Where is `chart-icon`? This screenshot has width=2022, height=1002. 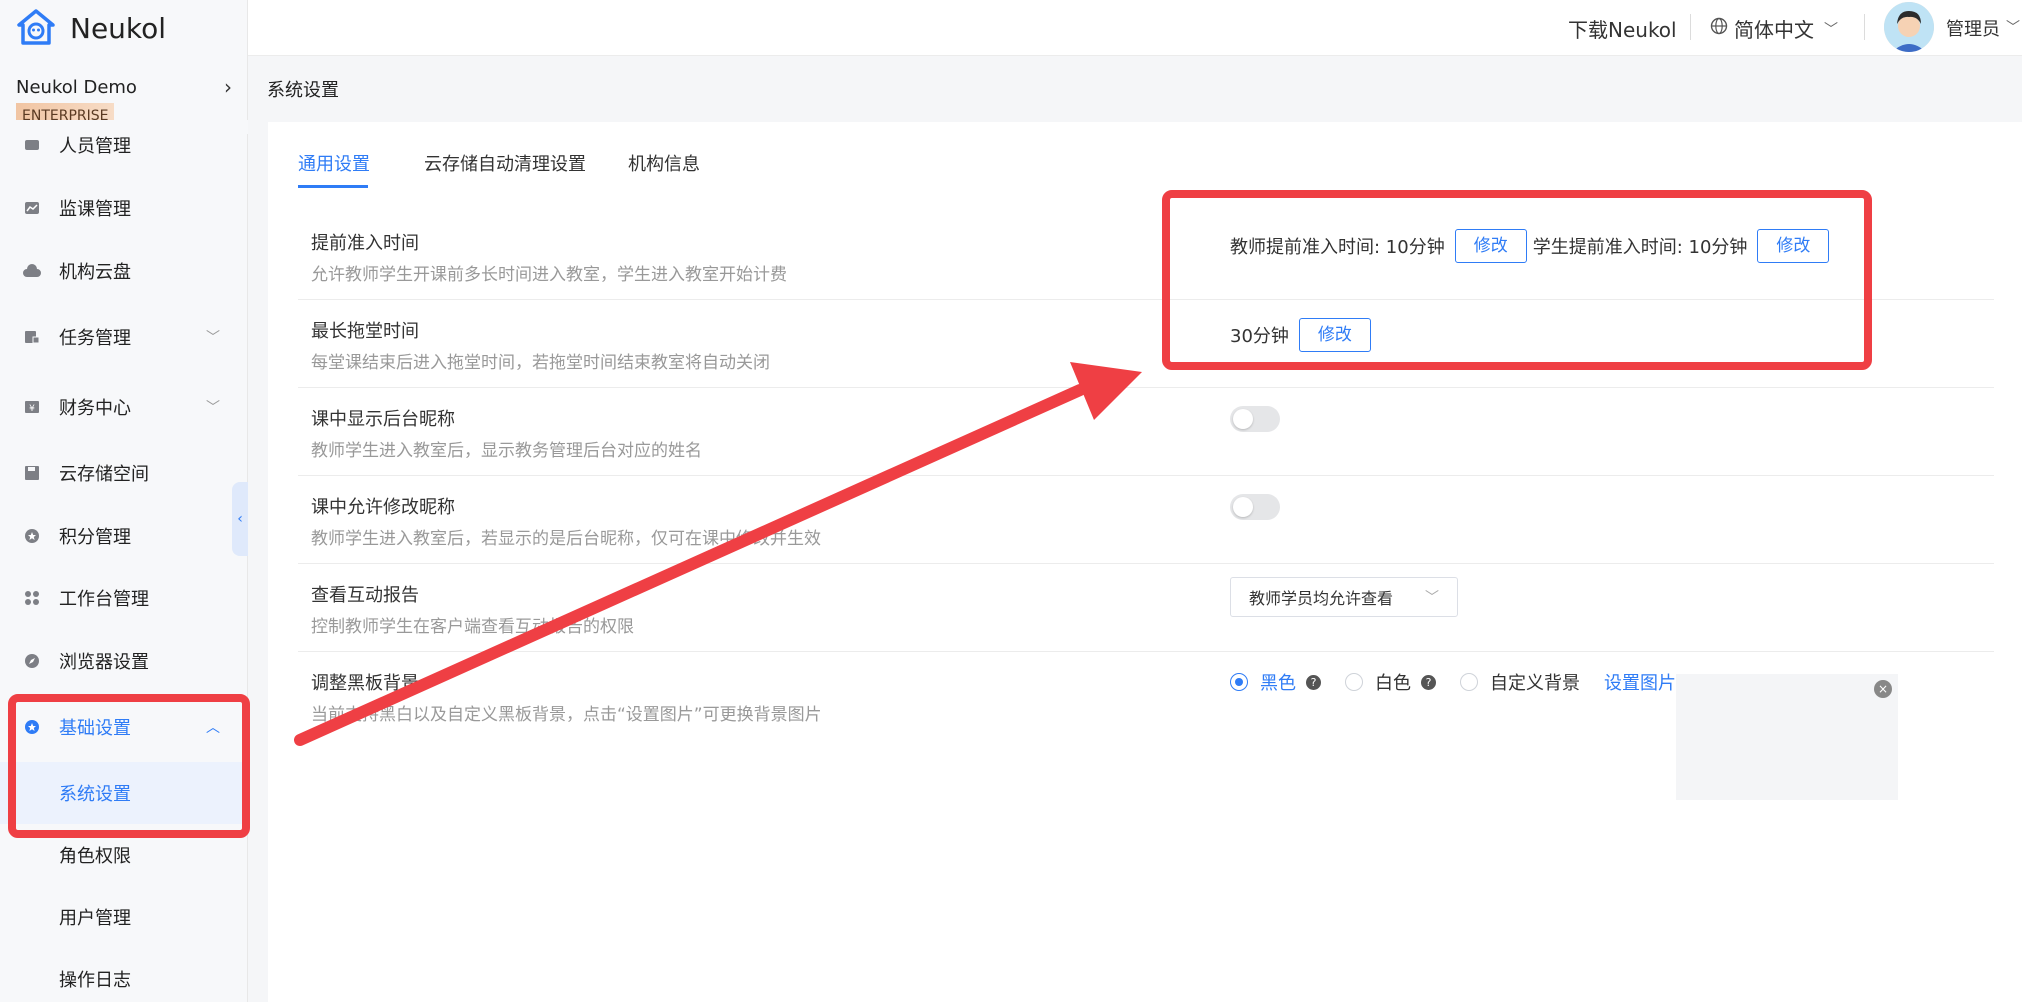 chart-icon is located at coordinates (32, 208).